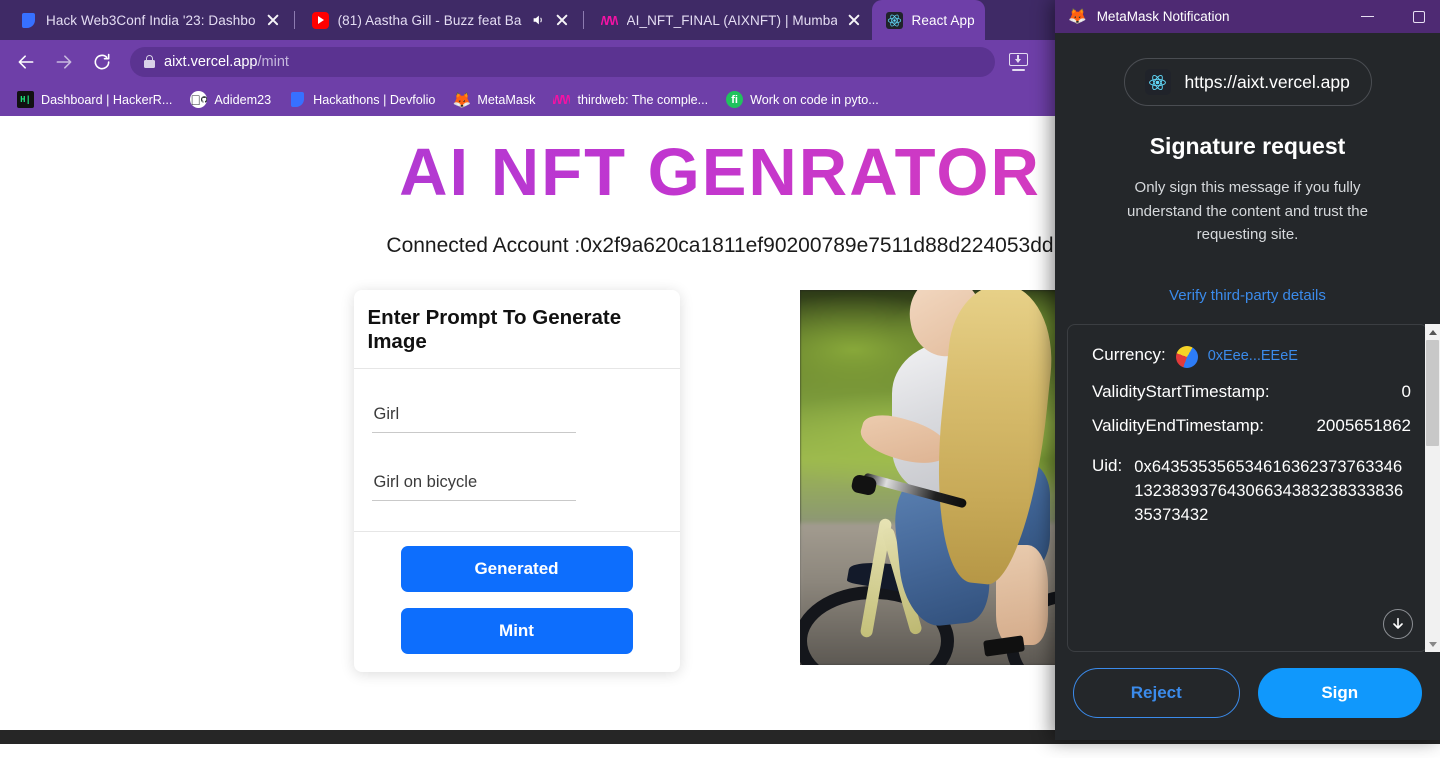  I want to click on address-bar: aixt.vercel.app/mint, so click(562, 61).